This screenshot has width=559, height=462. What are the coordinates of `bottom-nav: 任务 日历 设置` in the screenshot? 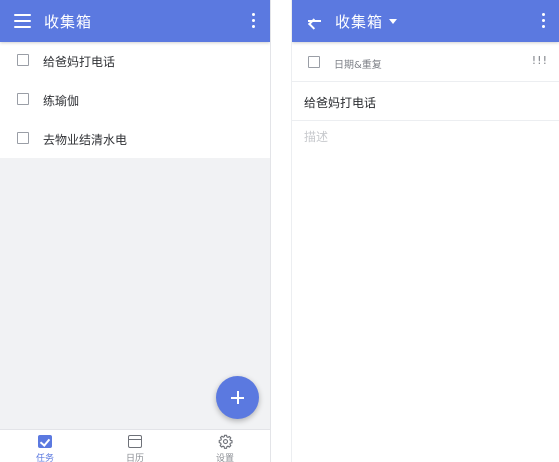 It's located at (135, 445).